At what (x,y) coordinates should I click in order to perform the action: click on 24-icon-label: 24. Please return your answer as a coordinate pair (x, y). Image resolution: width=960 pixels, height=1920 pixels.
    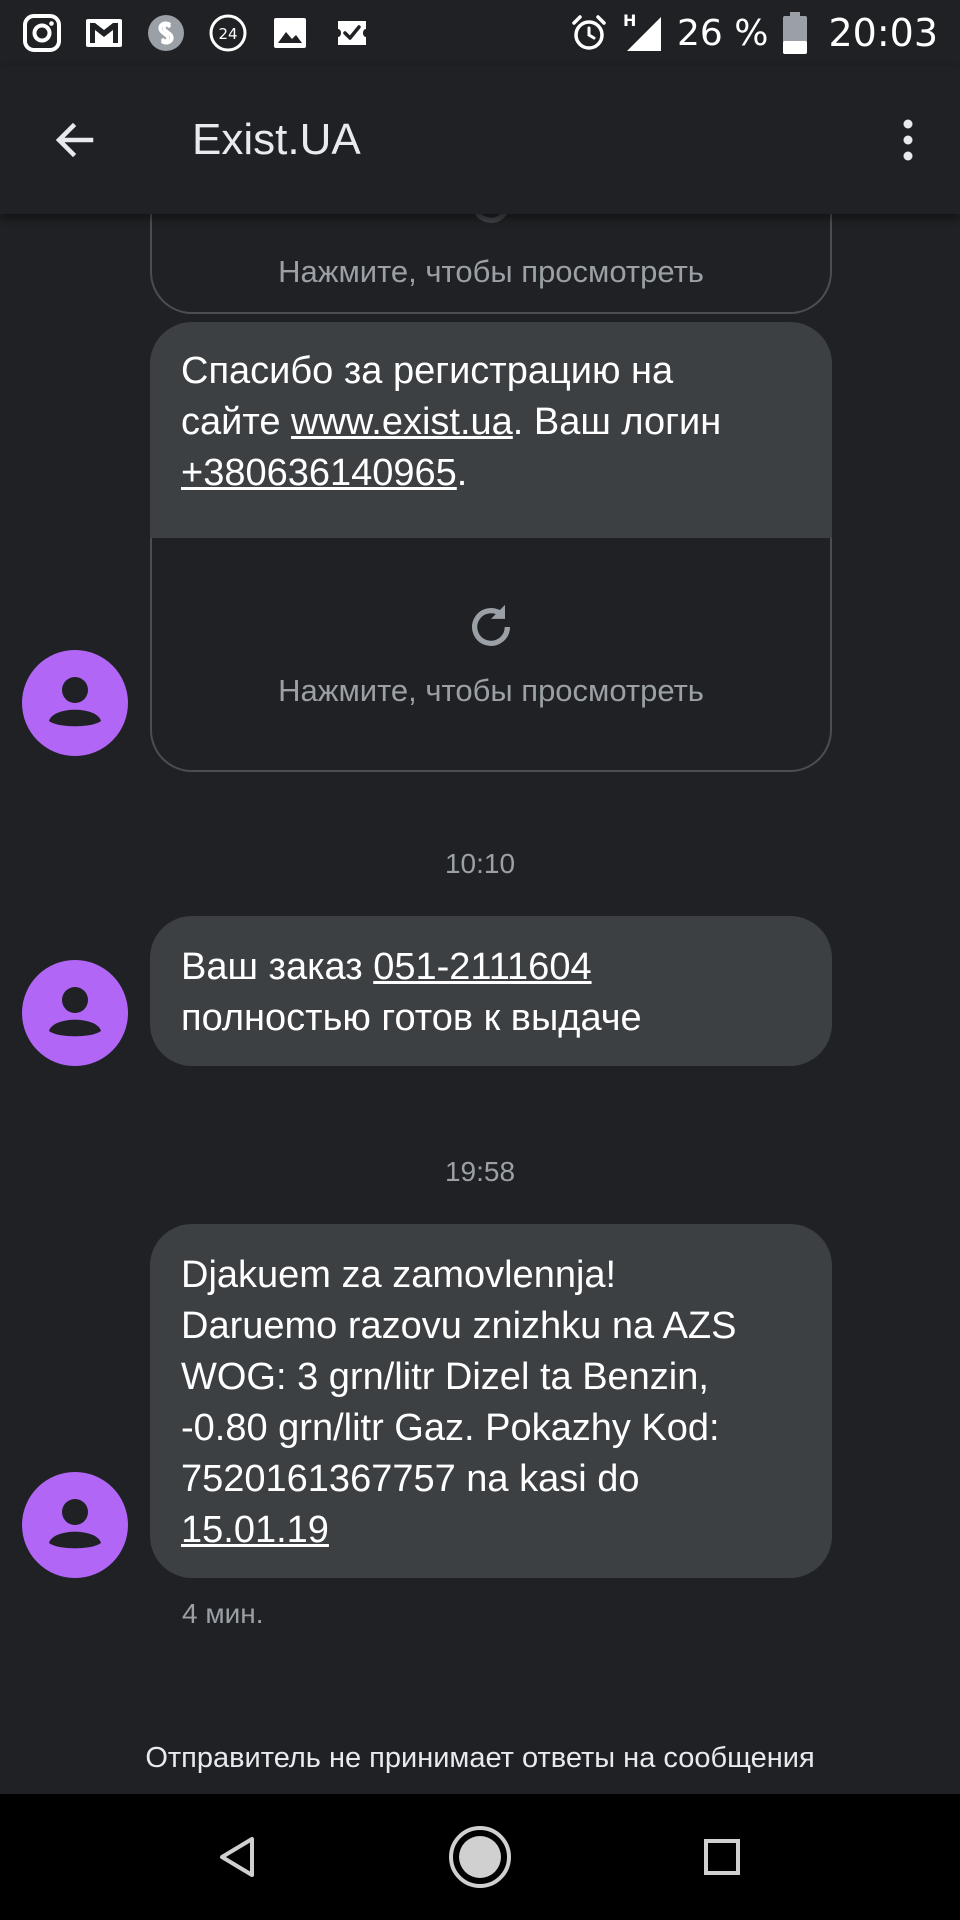
    Looking at the image, I should click on (227, 34).